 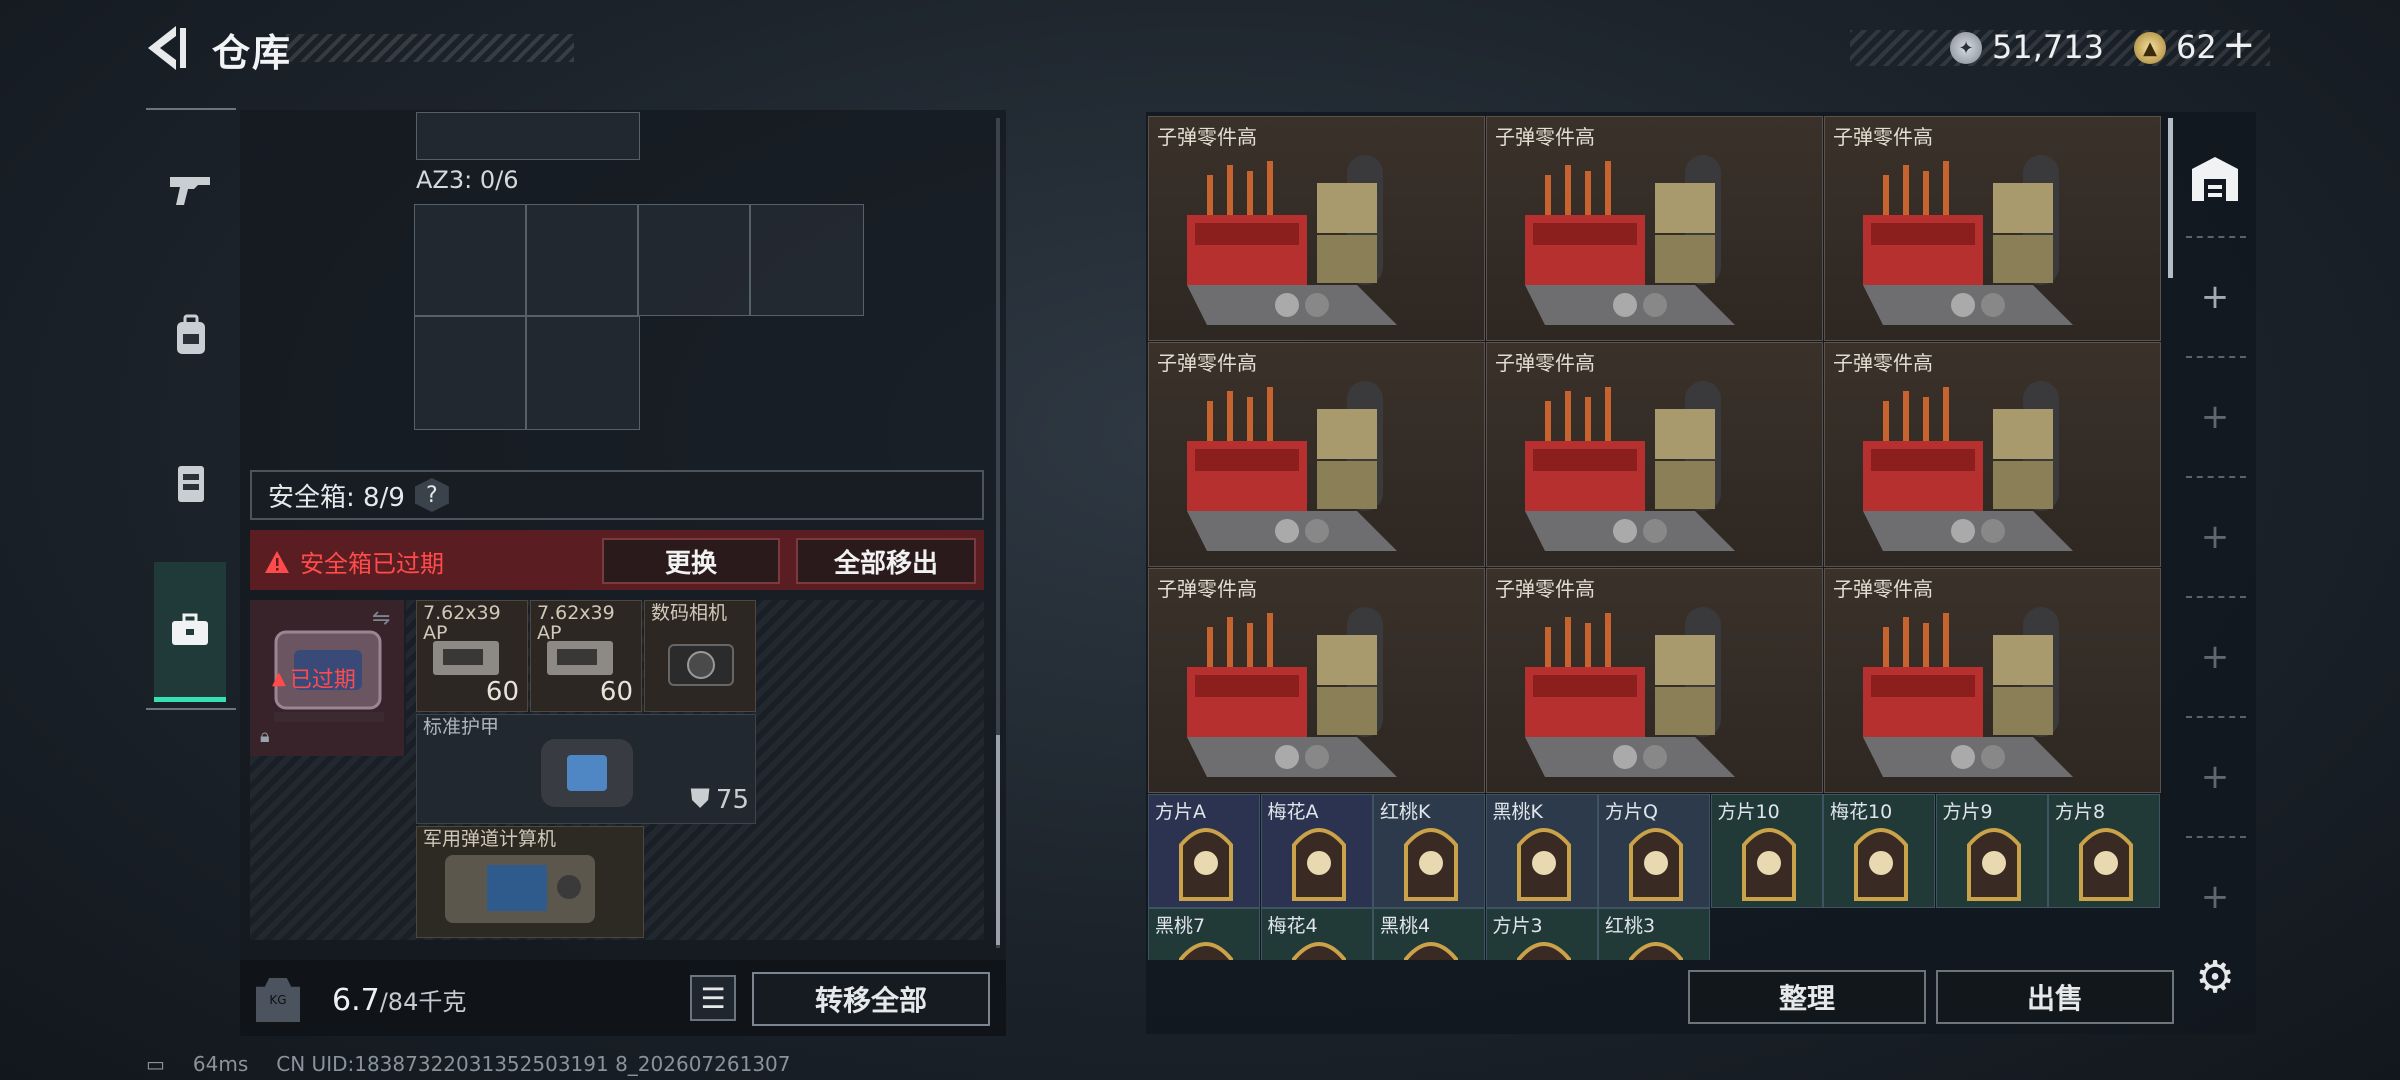 What do you see at coordinates (1967, 812) in the screenshot?
I see `card-label: 方片9` at bounding box center [1967, 812].